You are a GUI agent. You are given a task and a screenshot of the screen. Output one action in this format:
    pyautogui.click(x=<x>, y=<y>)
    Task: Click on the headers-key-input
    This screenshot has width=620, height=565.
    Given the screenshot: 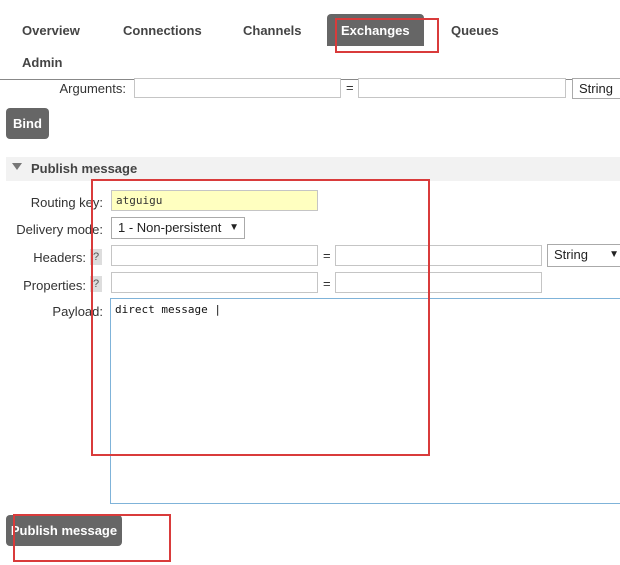 What is the action you would take?
    pyautogui.click(x=214, y=255)
    